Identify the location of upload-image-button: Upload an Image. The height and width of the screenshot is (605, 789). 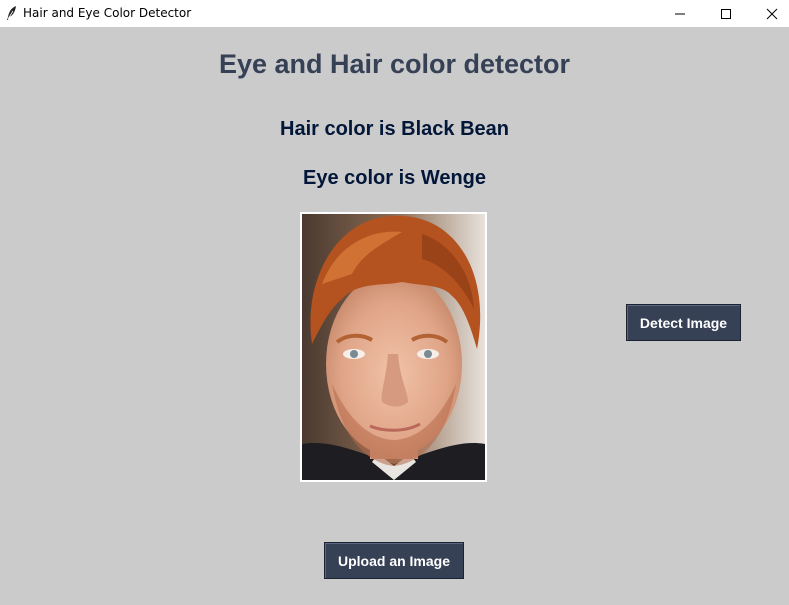
(394, 560).